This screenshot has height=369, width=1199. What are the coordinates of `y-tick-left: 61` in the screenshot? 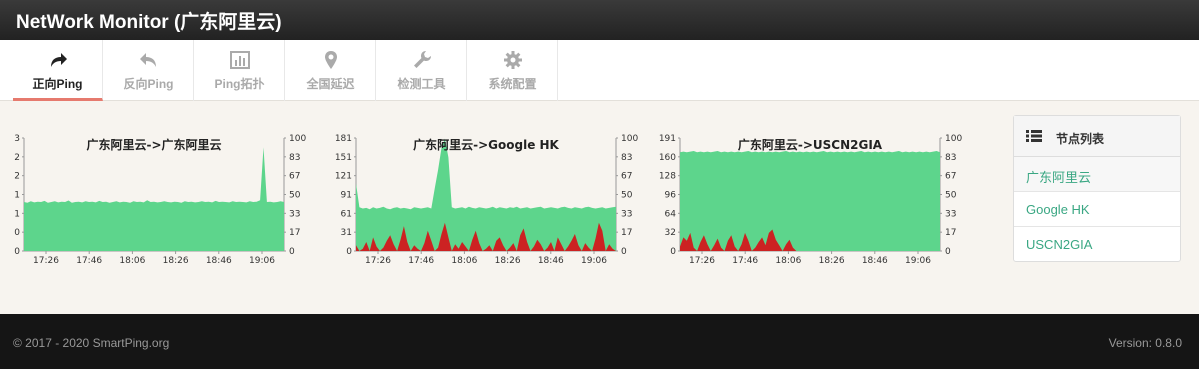 It's located at (346, 214).